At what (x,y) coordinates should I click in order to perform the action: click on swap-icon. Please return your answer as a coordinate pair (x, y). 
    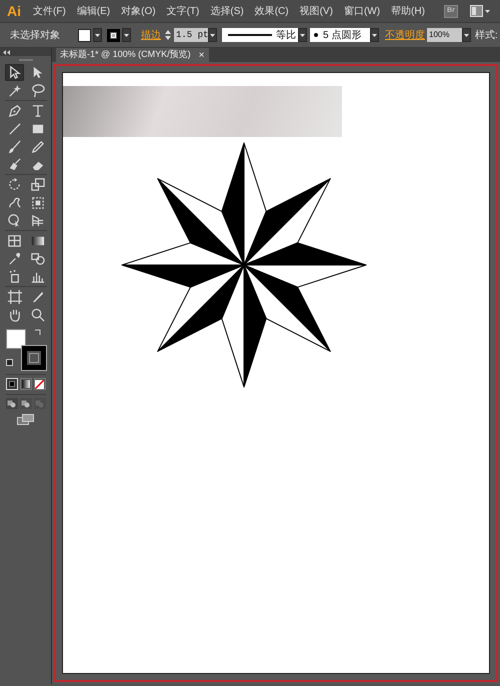
    Looking at the image, I should click on (37, 332).